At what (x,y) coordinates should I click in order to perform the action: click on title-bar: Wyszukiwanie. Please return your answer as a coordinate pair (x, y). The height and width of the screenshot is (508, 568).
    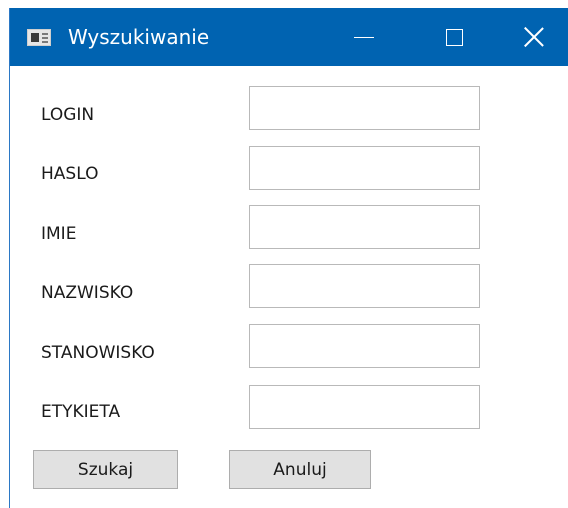
    Looking at the image, I should click on (289, 37).